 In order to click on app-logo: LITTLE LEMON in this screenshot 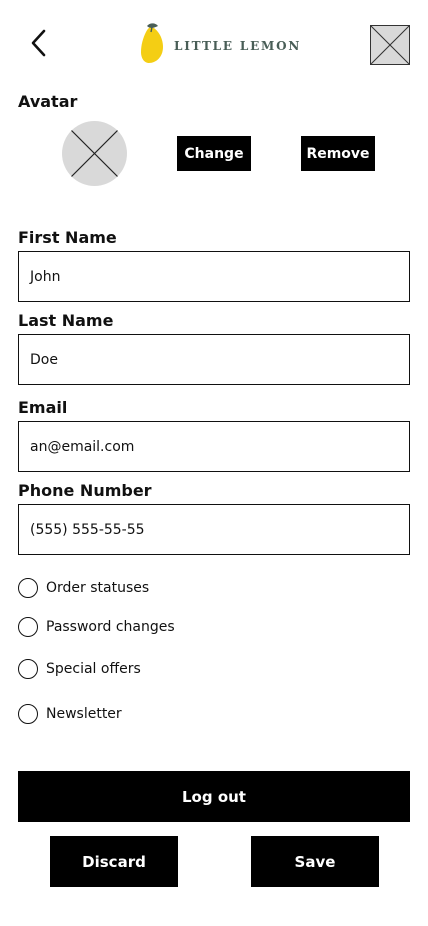, I will do `click(220, 46)`.